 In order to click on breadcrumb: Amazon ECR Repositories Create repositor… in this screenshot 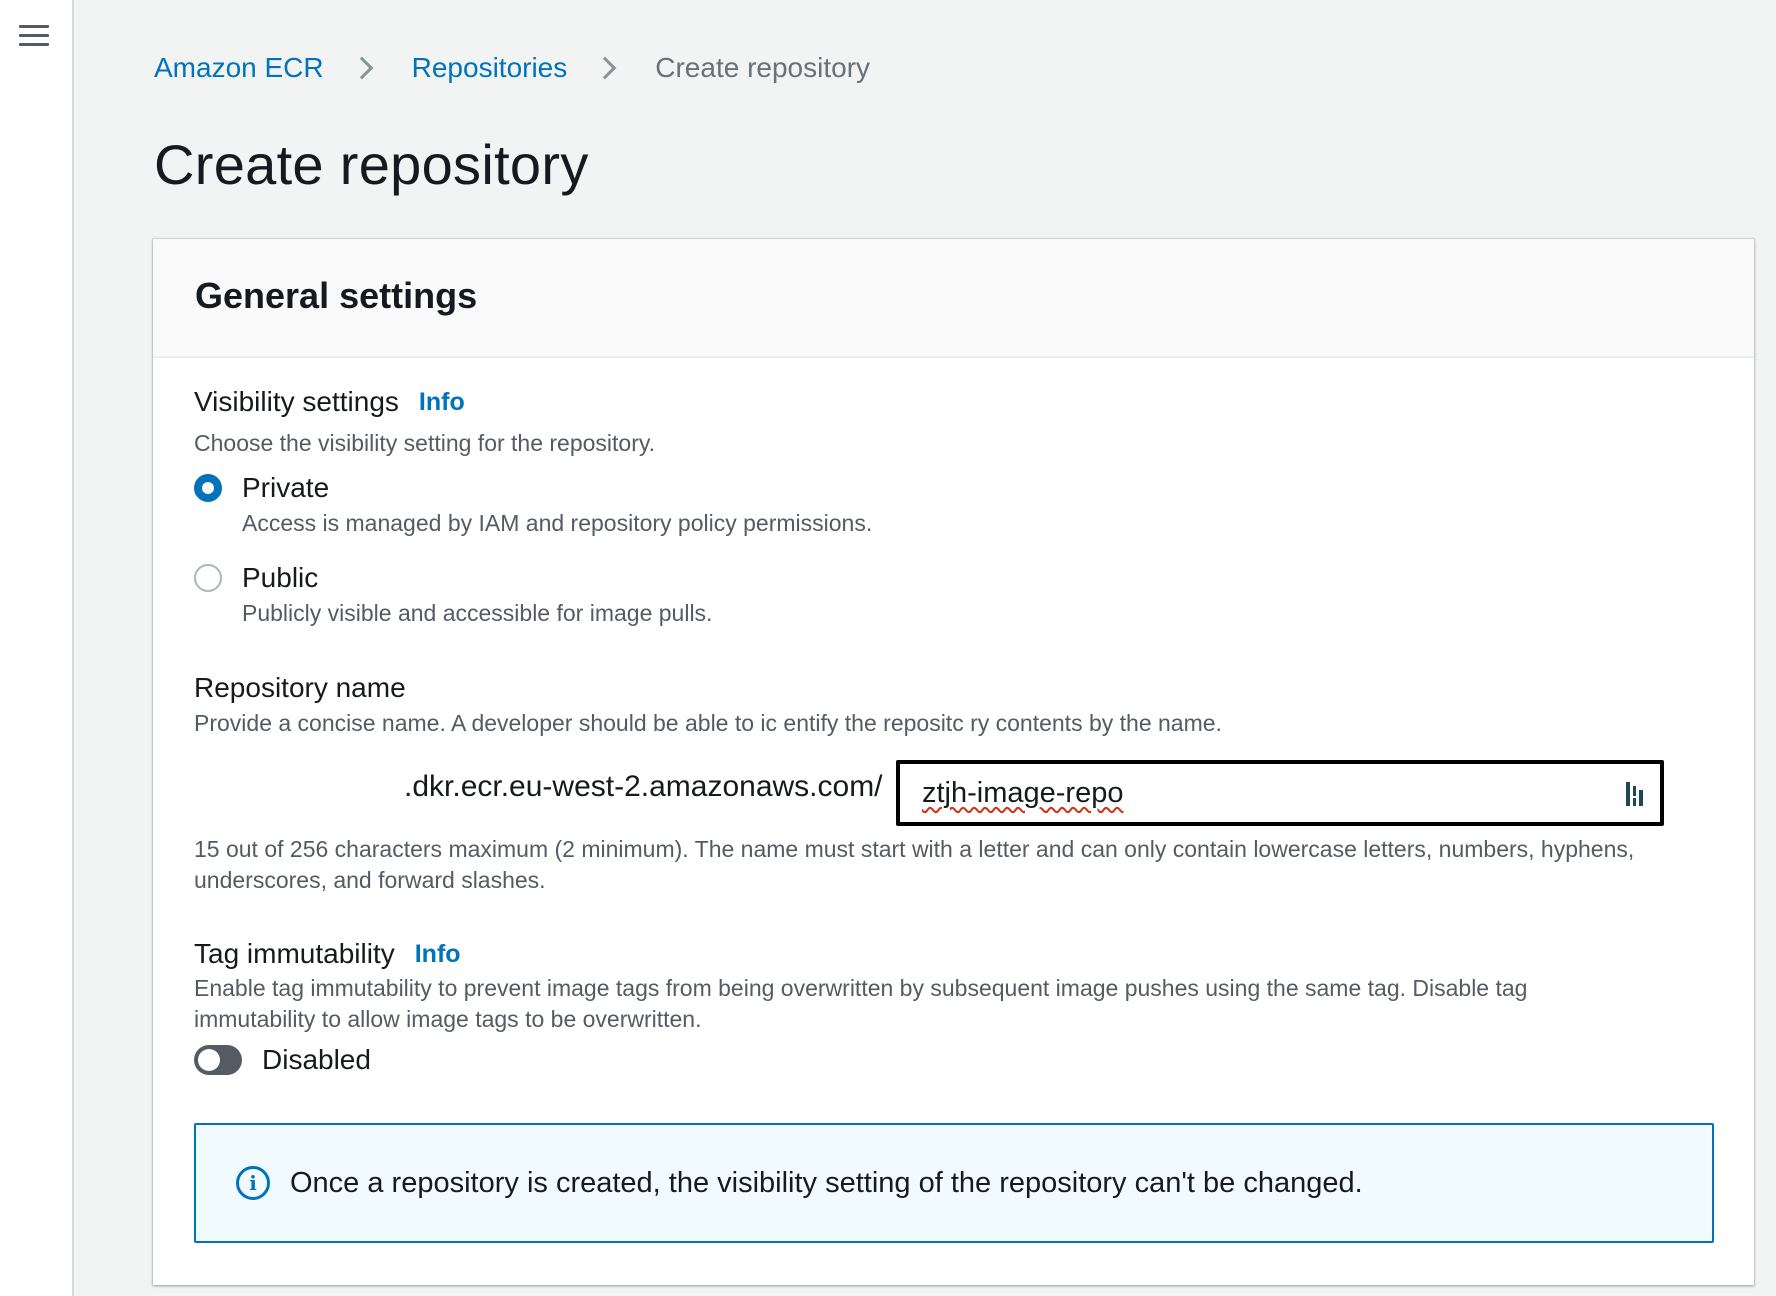, I will do `click(512, 68)`.